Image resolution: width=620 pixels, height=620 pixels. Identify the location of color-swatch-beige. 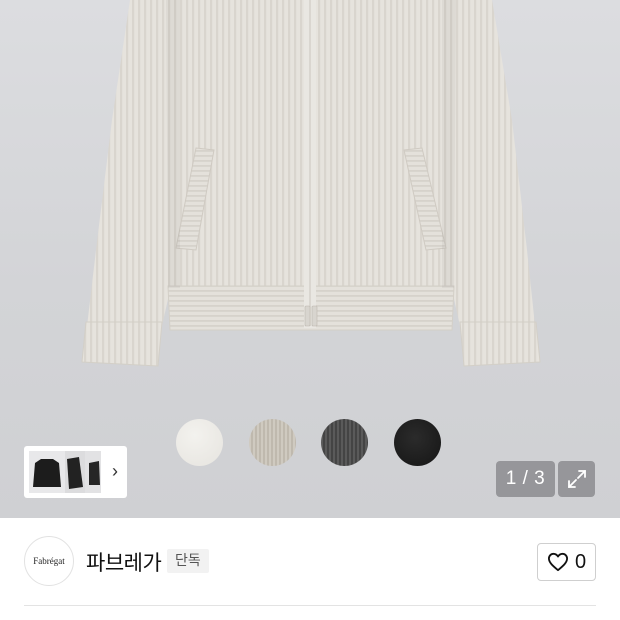
(272, 442).